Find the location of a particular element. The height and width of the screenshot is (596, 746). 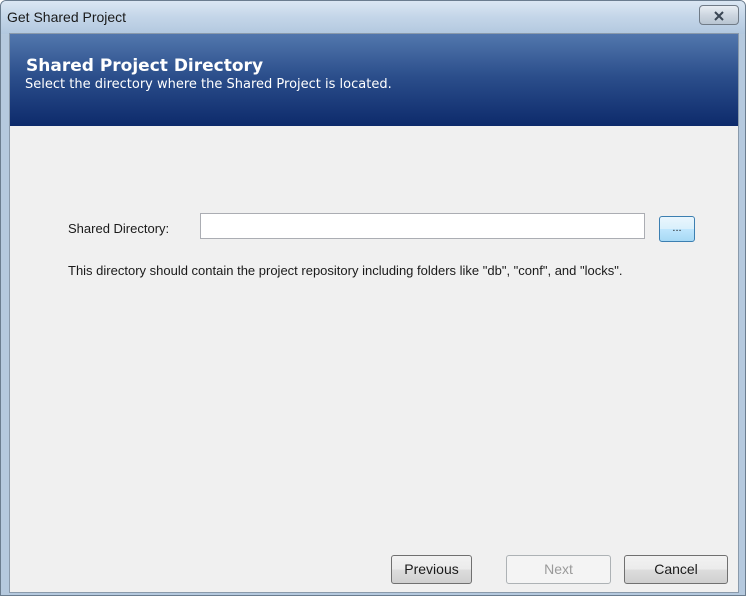

window-title: Get Shared Project is located at coordinates (67, 17).